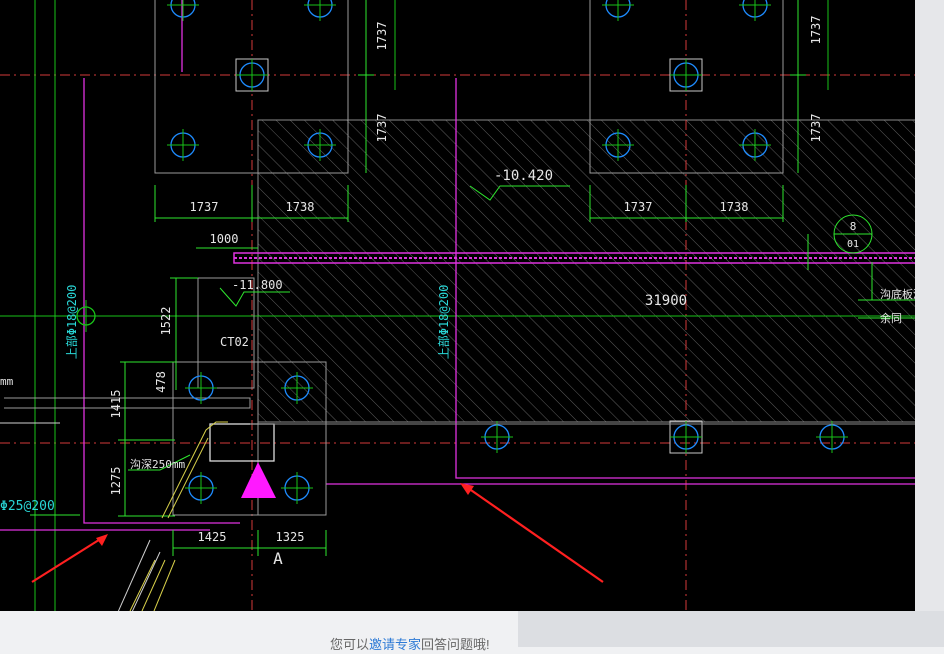  What do you see at coordinates (638, 207) in the screenshot?
I see `dim-right-group-h1: 1737` at bounding box center [638, 207].